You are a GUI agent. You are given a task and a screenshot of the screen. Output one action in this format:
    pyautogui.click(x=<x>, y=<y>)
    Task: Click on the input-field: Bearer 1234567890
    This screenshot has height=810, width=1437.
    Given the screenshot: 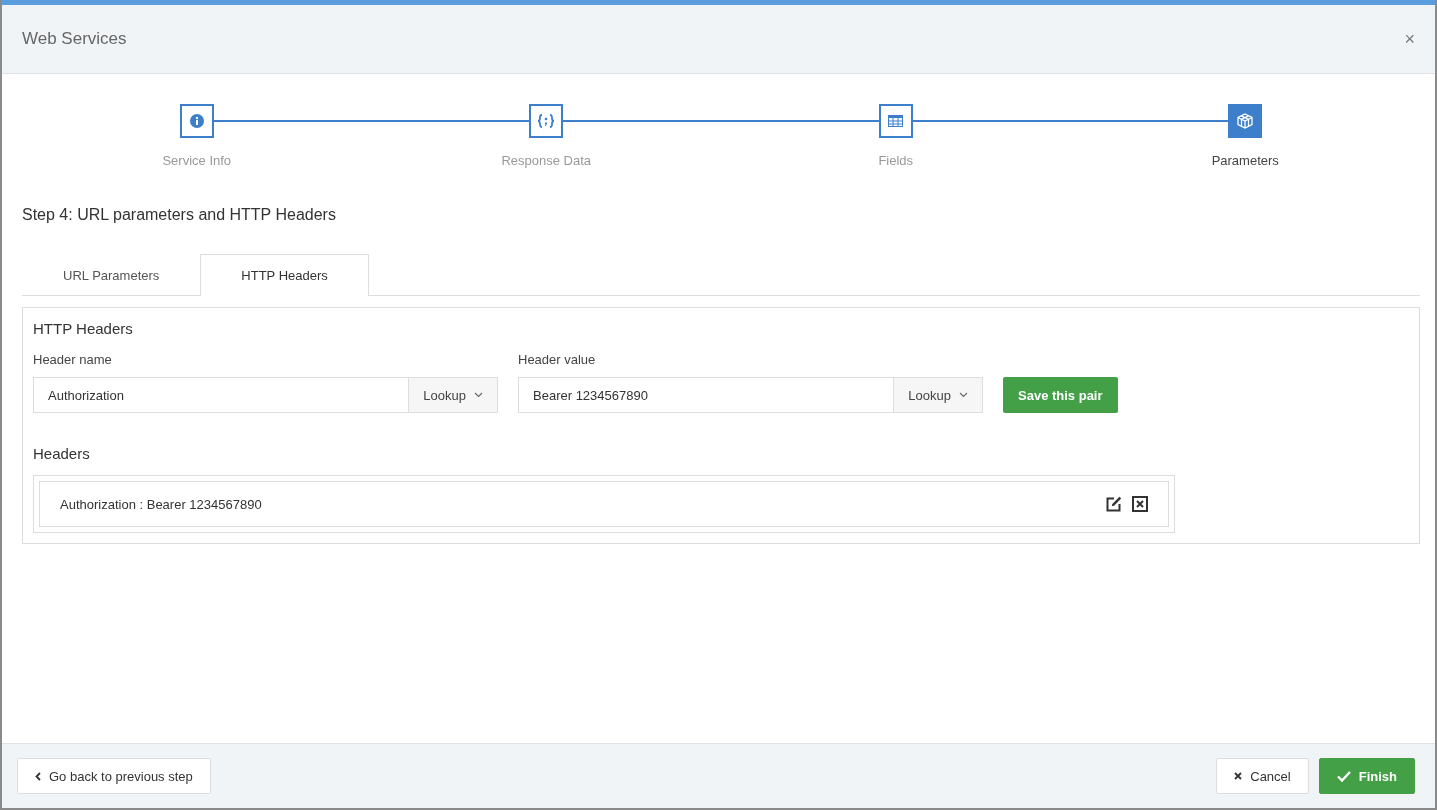 What is the action you would take?
    pyautogui.click(x=706, y=395)
    